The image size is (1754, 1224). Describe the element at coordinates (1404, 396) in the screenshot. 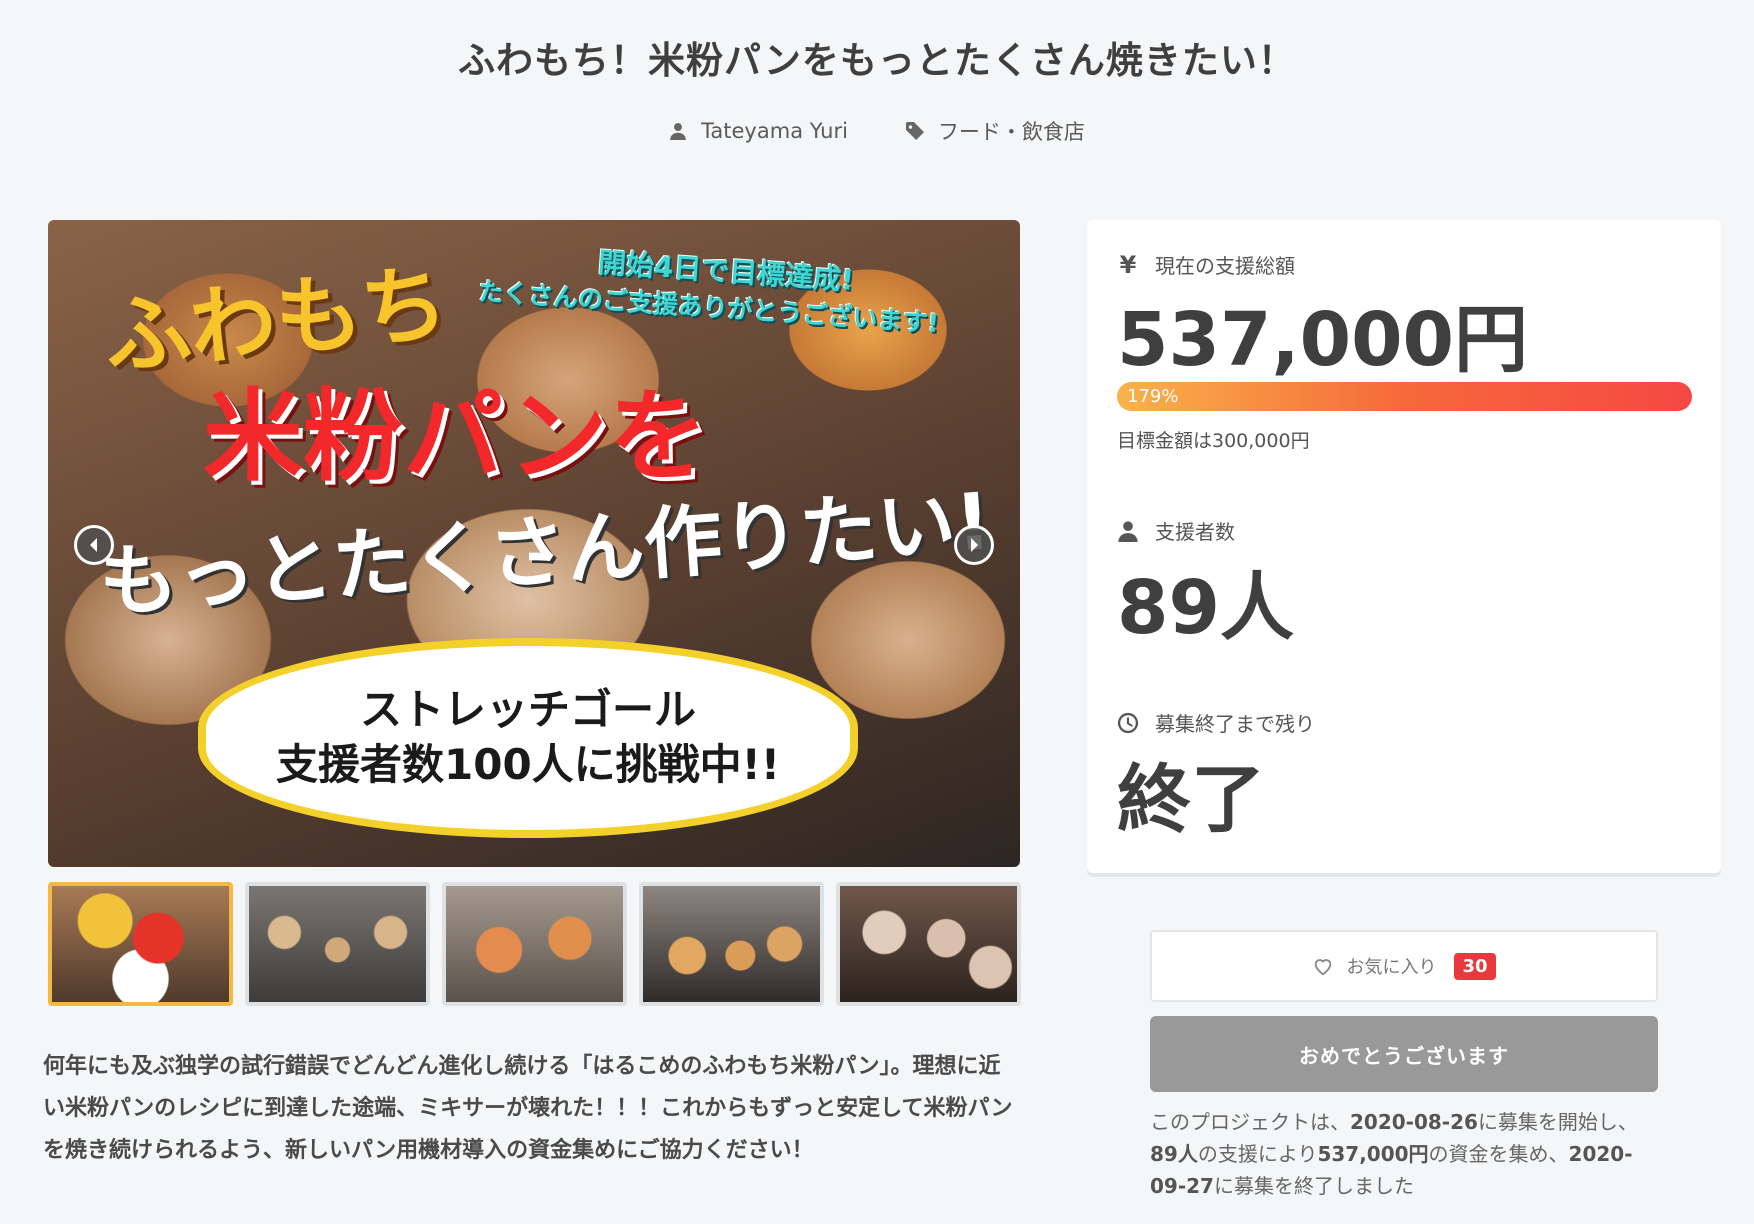

I see `progress-bar: 179%` at that location.